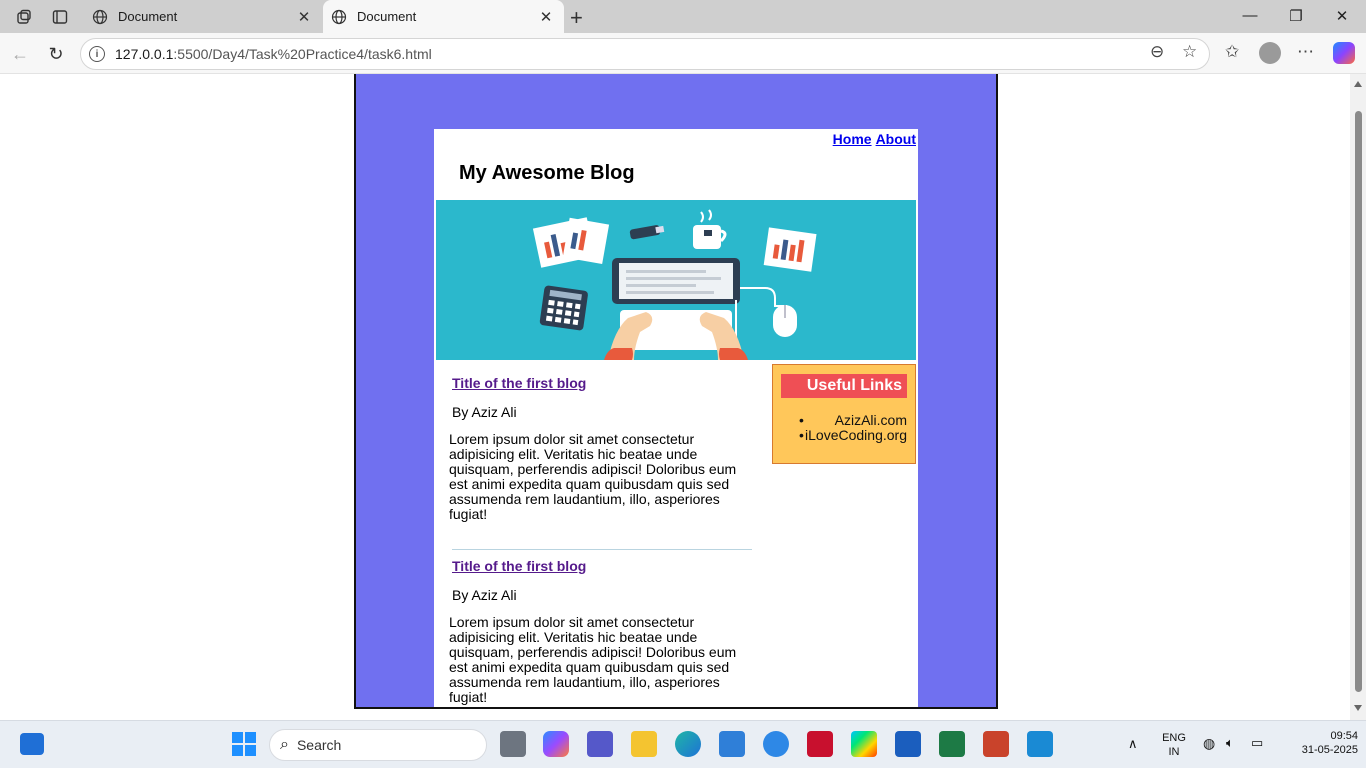  What do you see at coordinates (820, 744) in the screenshot?
I see `mcafee-icon` at bounding box center [820, 744].